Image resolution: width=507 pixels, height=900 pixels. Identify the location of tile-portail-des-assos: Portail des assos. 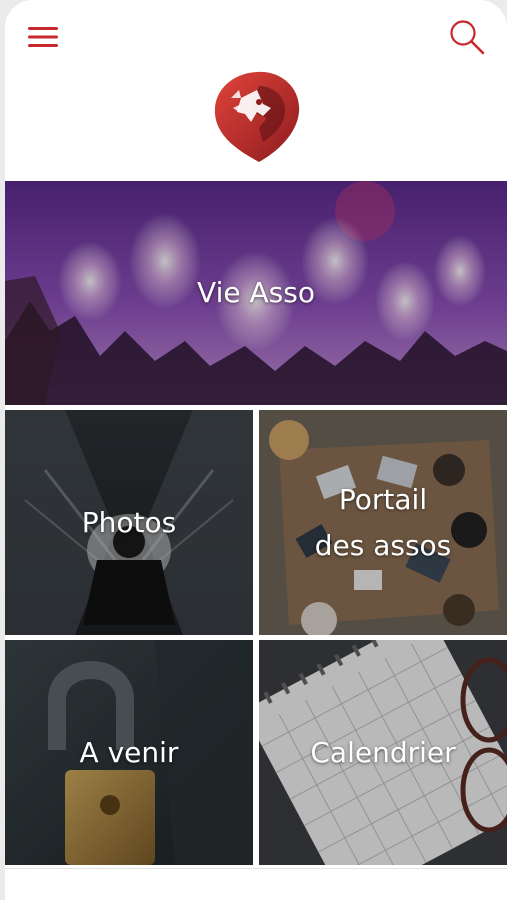
(383, 522).